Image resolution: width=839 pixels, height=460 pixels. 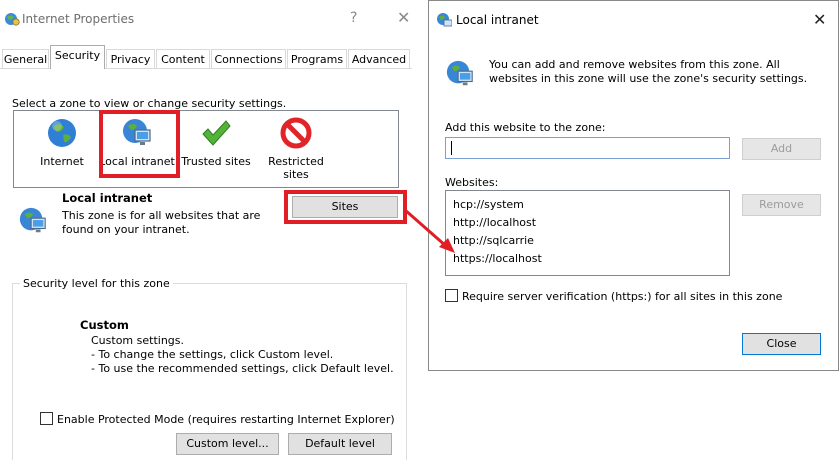 What do you see at coordinates (429, 230) in the screenshot?
I see `annotation-arrow` at bounding box center [429, 230].